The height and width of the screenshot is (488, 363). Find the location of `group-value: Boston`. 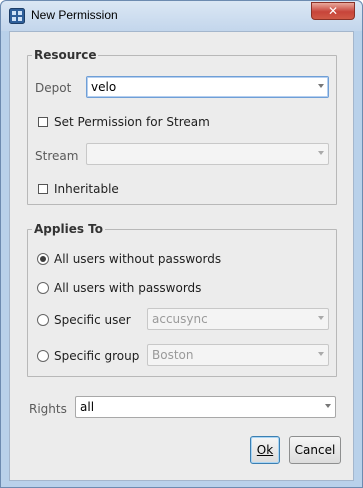

group-value: Boston is located at coordinates (173, 355).